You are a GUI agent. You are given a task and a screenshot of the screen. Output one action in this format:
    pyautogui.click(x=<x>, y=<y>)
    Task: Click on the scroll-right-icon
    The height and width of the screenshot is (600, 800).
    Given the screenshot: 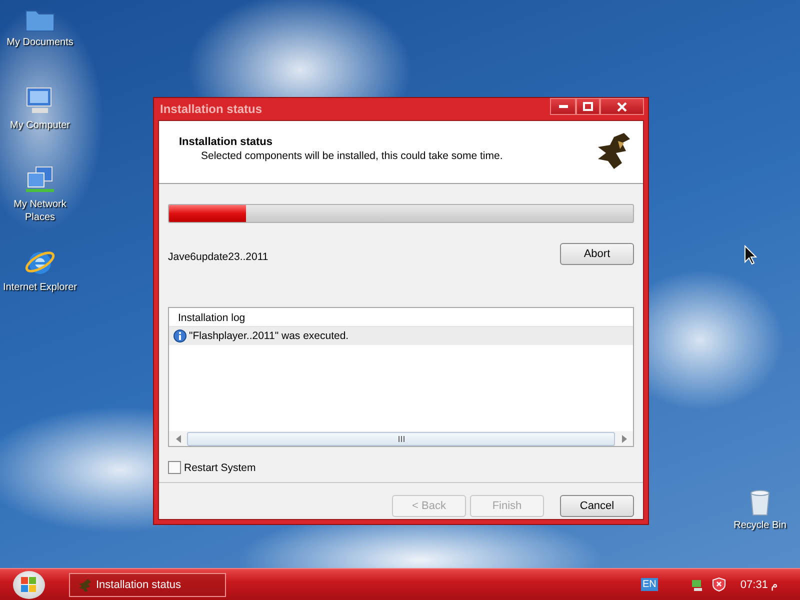 What is the action you would take?
    pyautogui.click(x=624, y=438)
    